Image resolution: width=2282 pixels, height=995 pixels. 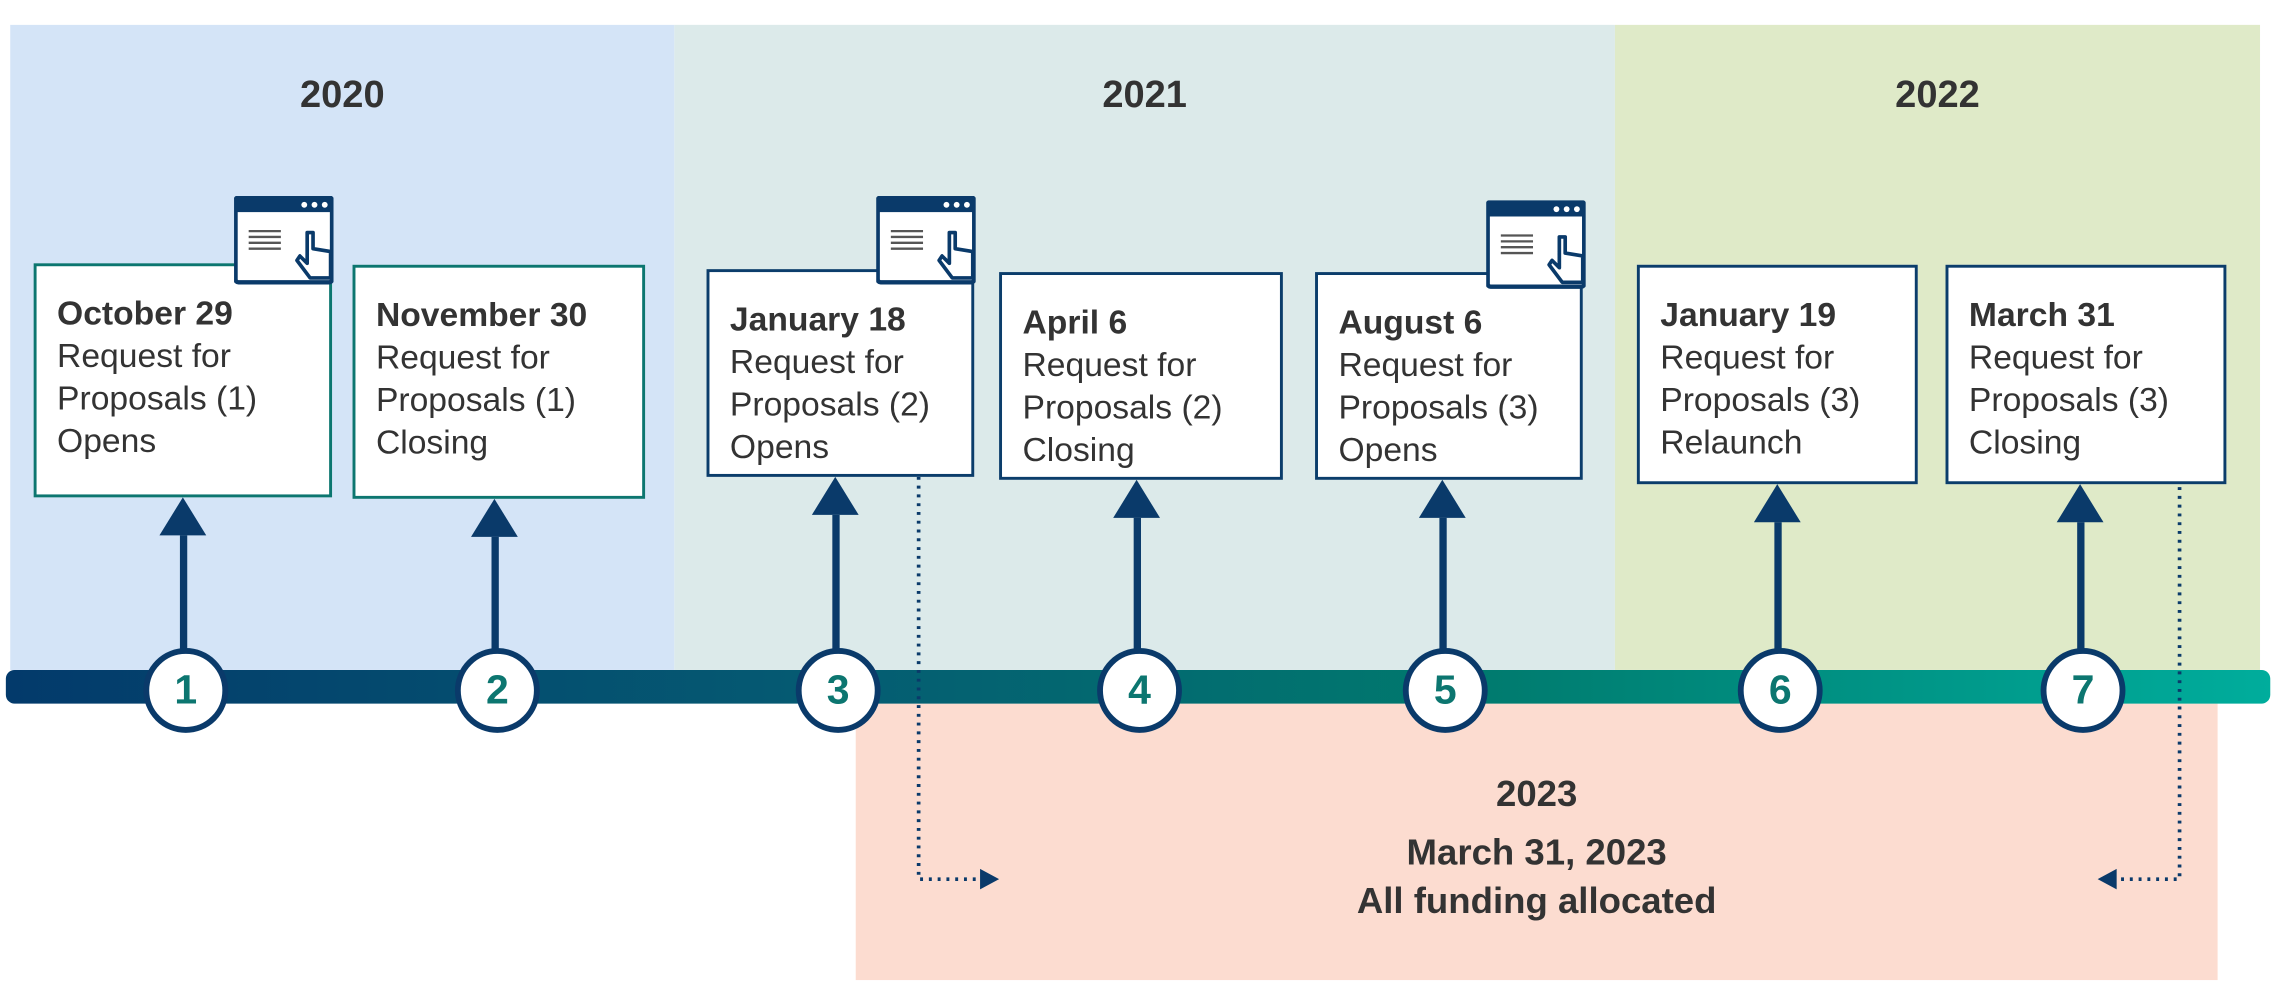 I want to click on milestone-card-4: April 6 Request for Proposals (2) Closing, so click(x=1141, y=376).